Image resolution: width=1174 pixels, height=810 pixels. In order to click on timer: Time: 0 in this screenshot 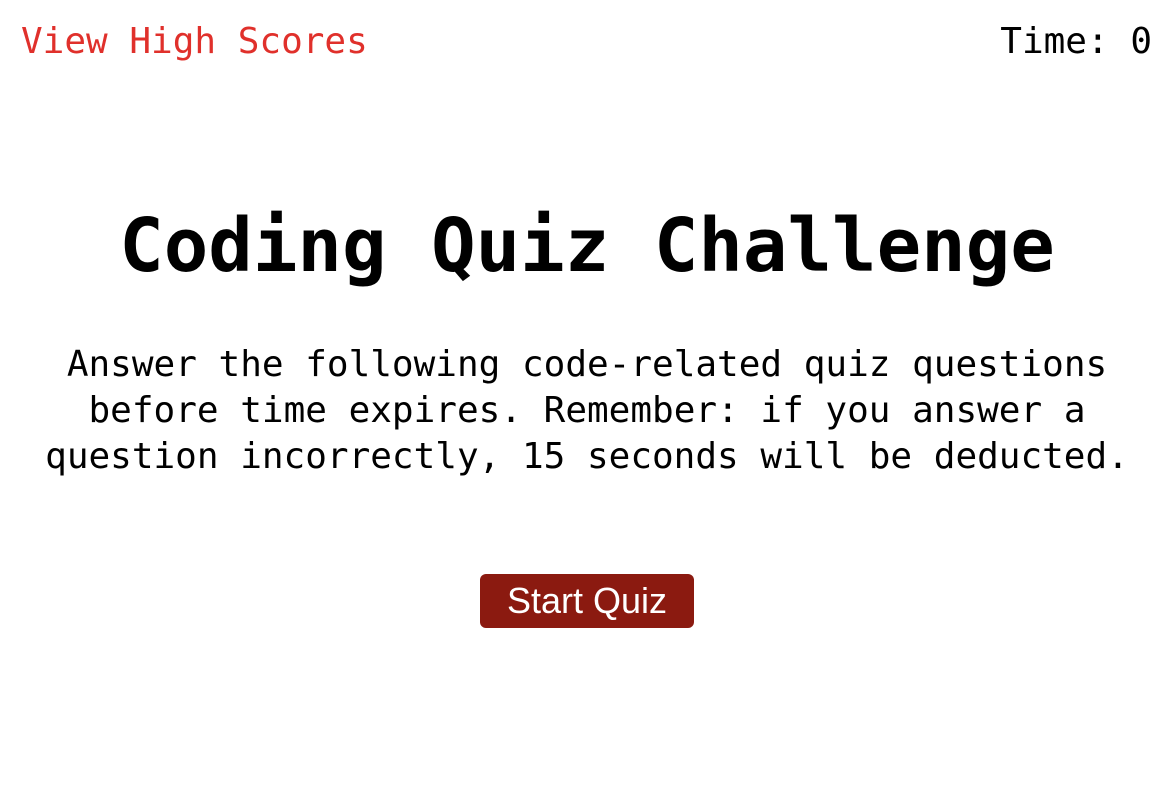, I will do `click(1076, 42)`.